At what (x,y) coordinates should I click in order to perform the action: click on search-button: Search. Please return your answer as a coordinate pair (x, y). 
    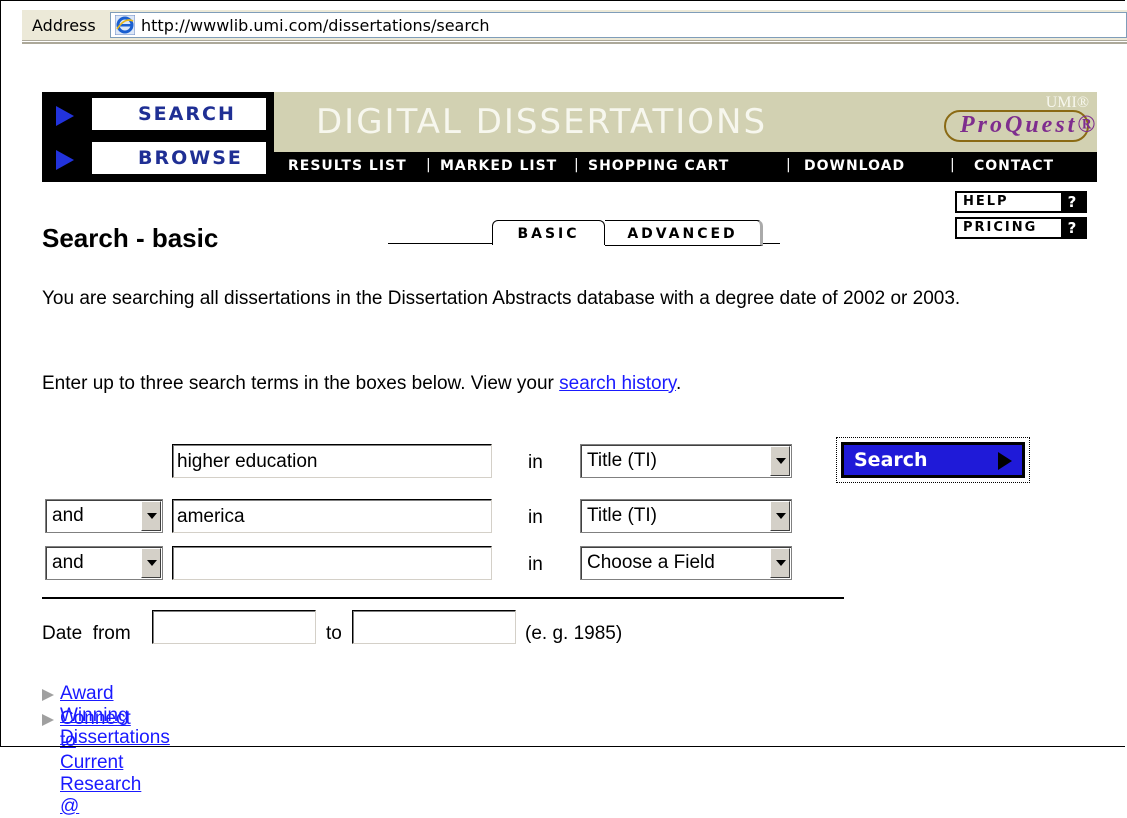
    Looking at the image, I should click on (933, 460).